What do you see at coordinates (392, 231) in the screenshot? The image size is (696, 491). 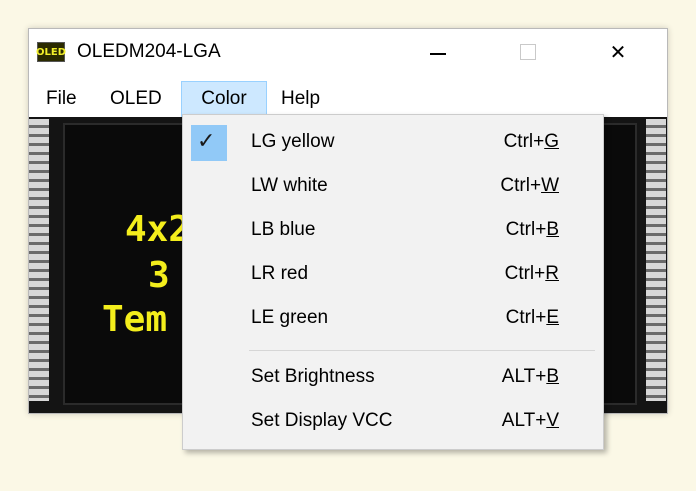 I see `menu-item-lb-blue: LB blue Ctrl+B` at bounding box center [392, 231].